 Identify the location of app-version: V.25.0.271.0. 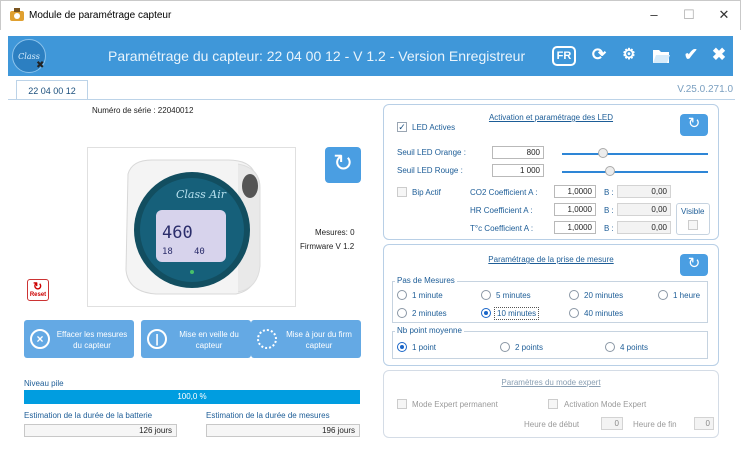
(705, 89).